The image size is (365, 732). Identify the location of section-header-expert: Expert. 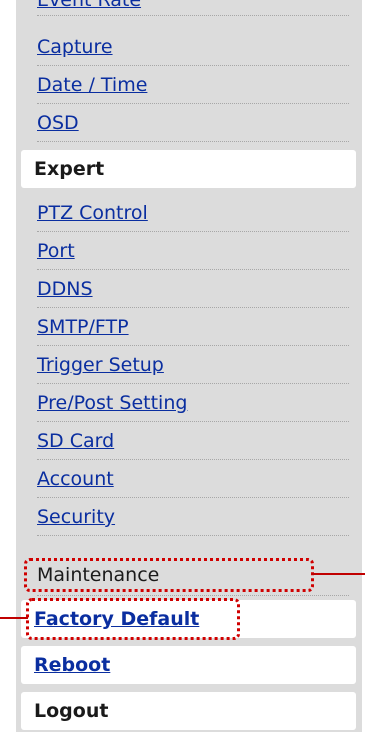
(188, 169).